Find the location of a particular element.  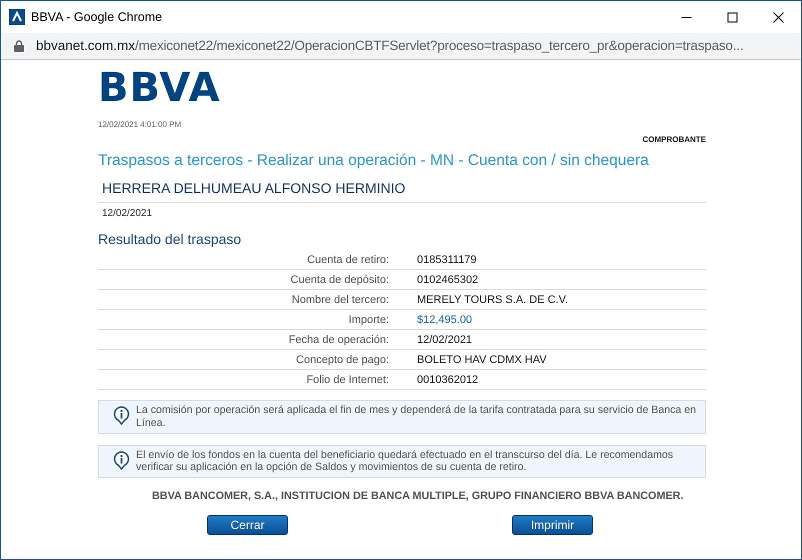

legal-text: BBVA BANCOMER, S.A., INSTITUCION DE BANCA MULTIPLE, GRUPO FINANCIERO BBVA BANCOMER. is located at coordinates (418, 496).